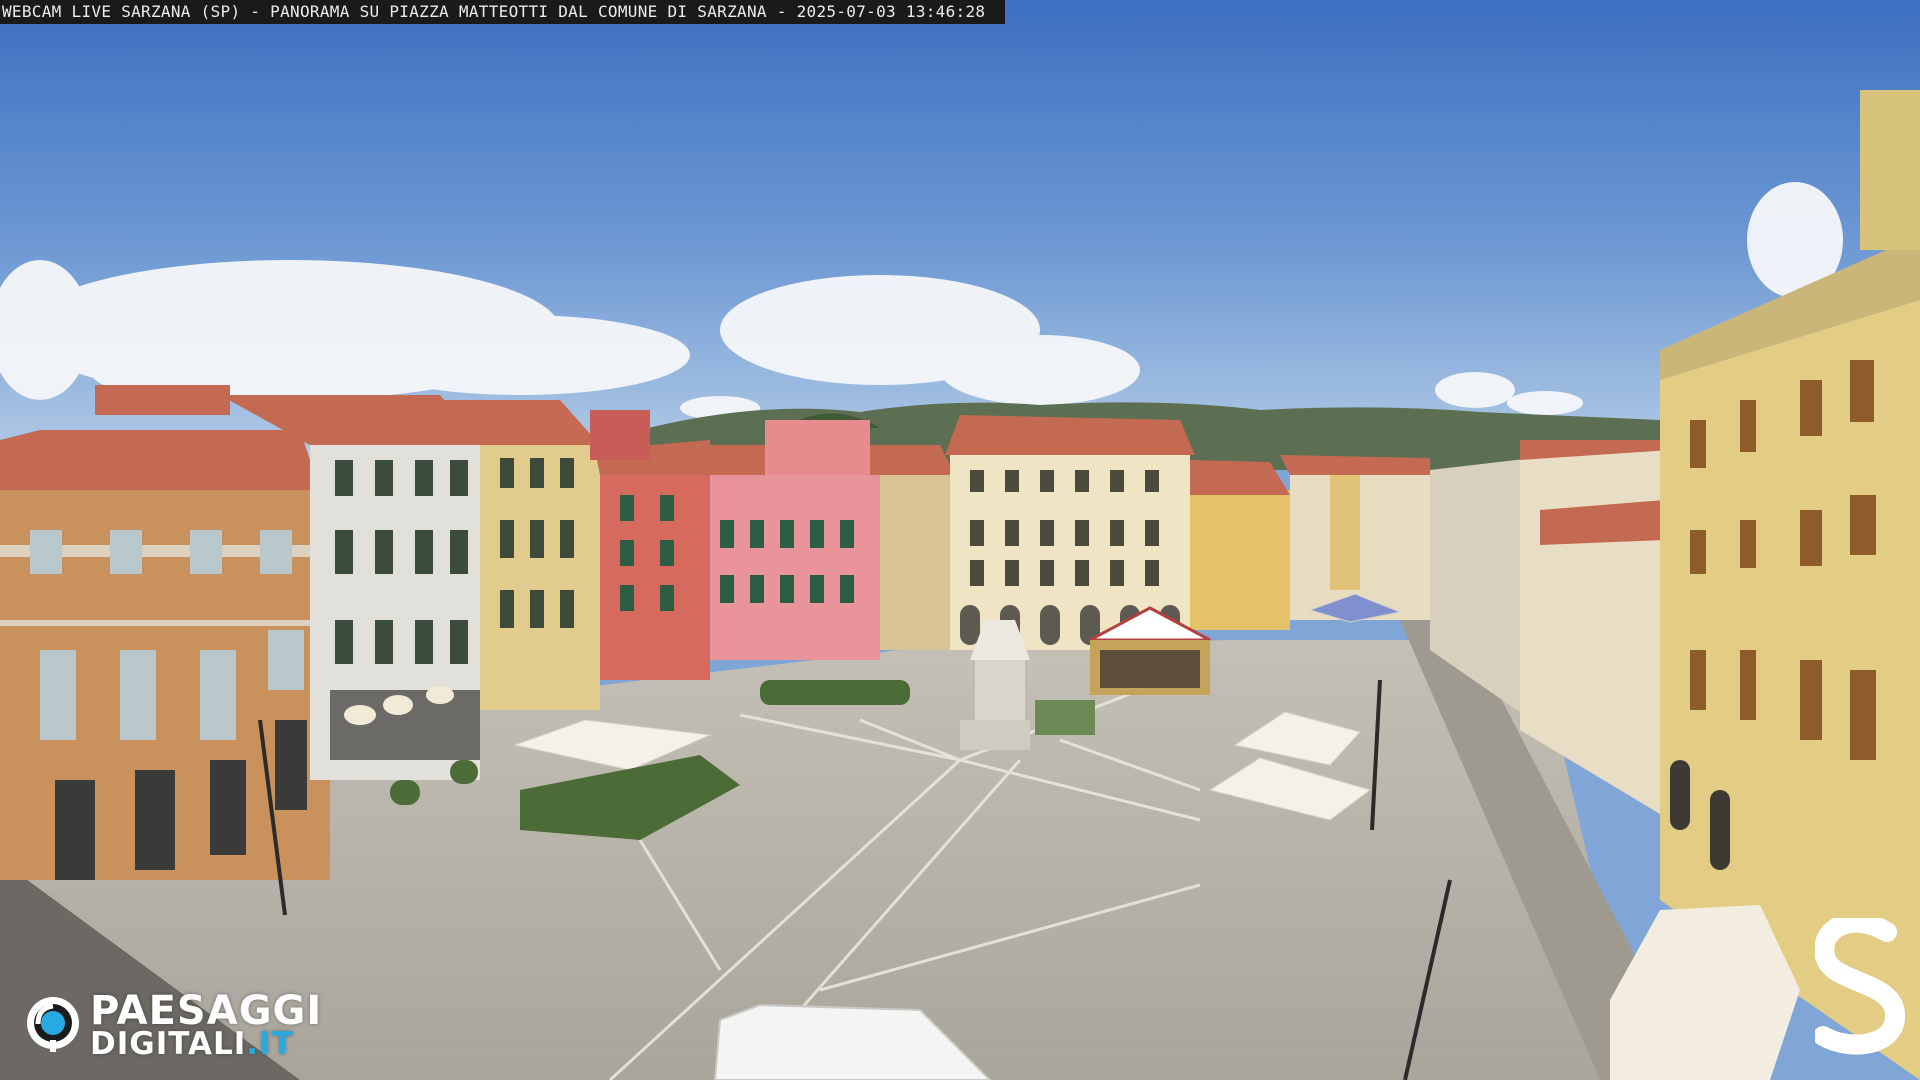 The width and height of the screenshot is (1920, 1080). Describe the element at coordinates (1705, 992) in the screenshot. I see `awning` at that location.